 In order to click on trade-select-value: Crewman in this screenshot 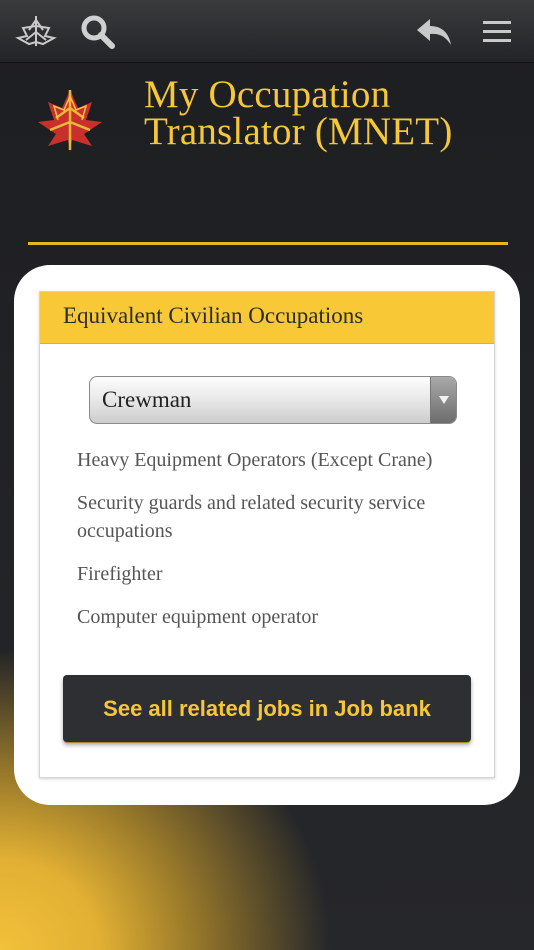, I will do `click(147, 399)`.